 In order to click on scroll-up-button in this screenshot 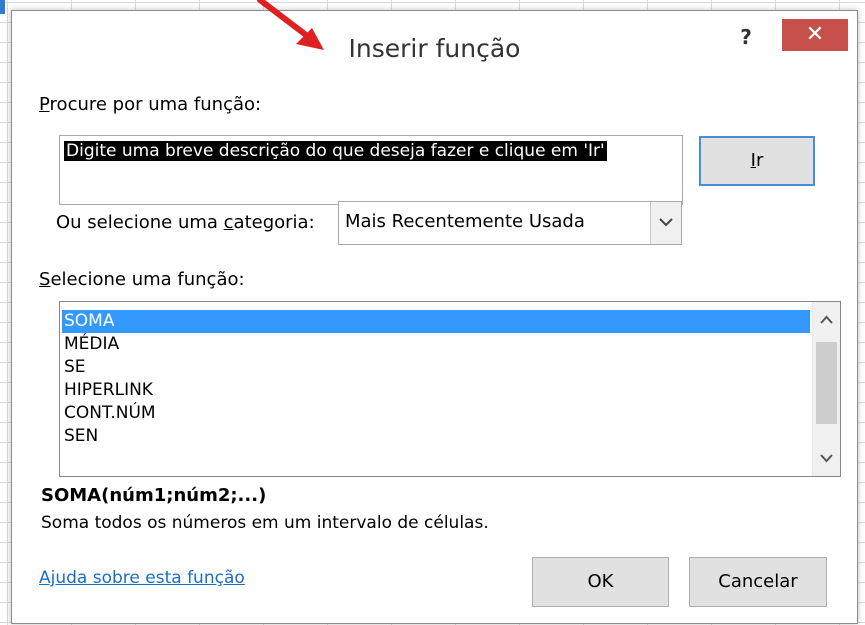, I will do `click(826, 320)`.